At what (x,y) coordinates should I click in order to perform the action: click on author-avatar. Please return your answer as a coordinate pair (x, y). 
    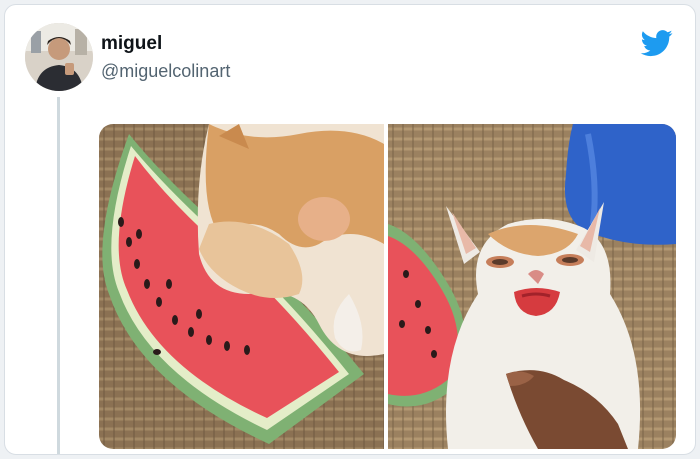
    Looking at the image, I should click on (59, 57).